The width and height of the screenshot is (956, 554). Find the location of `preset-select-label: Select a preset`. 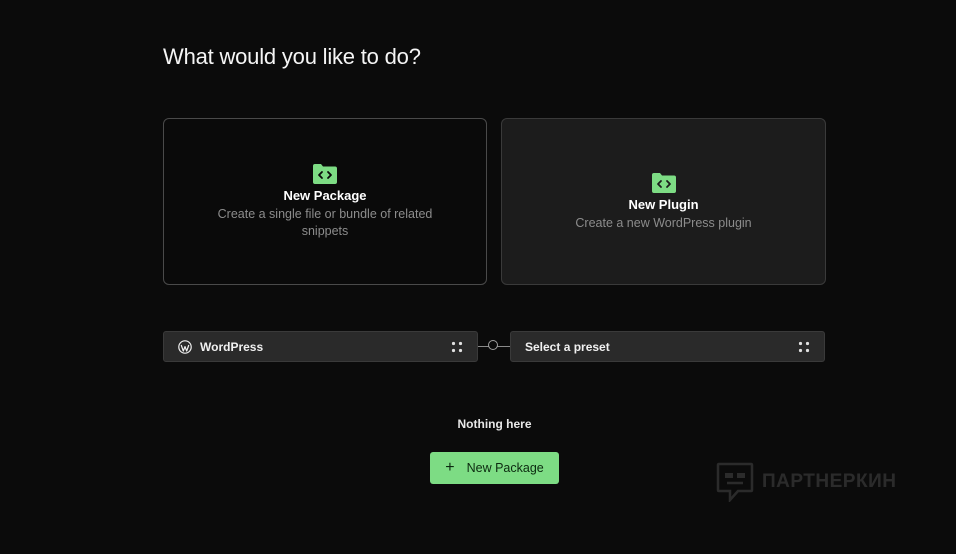

preset-select-label: Select a preset is located at coordinates (567, 346).